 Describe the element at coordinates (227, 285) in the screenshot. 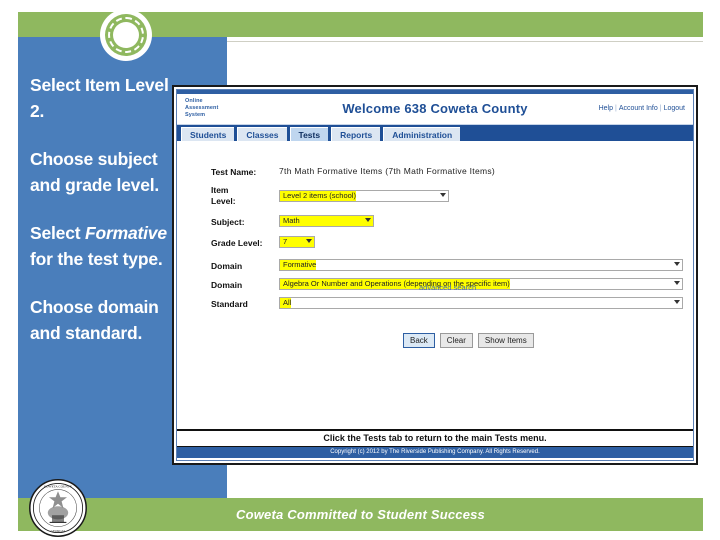

I see `domain-label: Domain` at that location.